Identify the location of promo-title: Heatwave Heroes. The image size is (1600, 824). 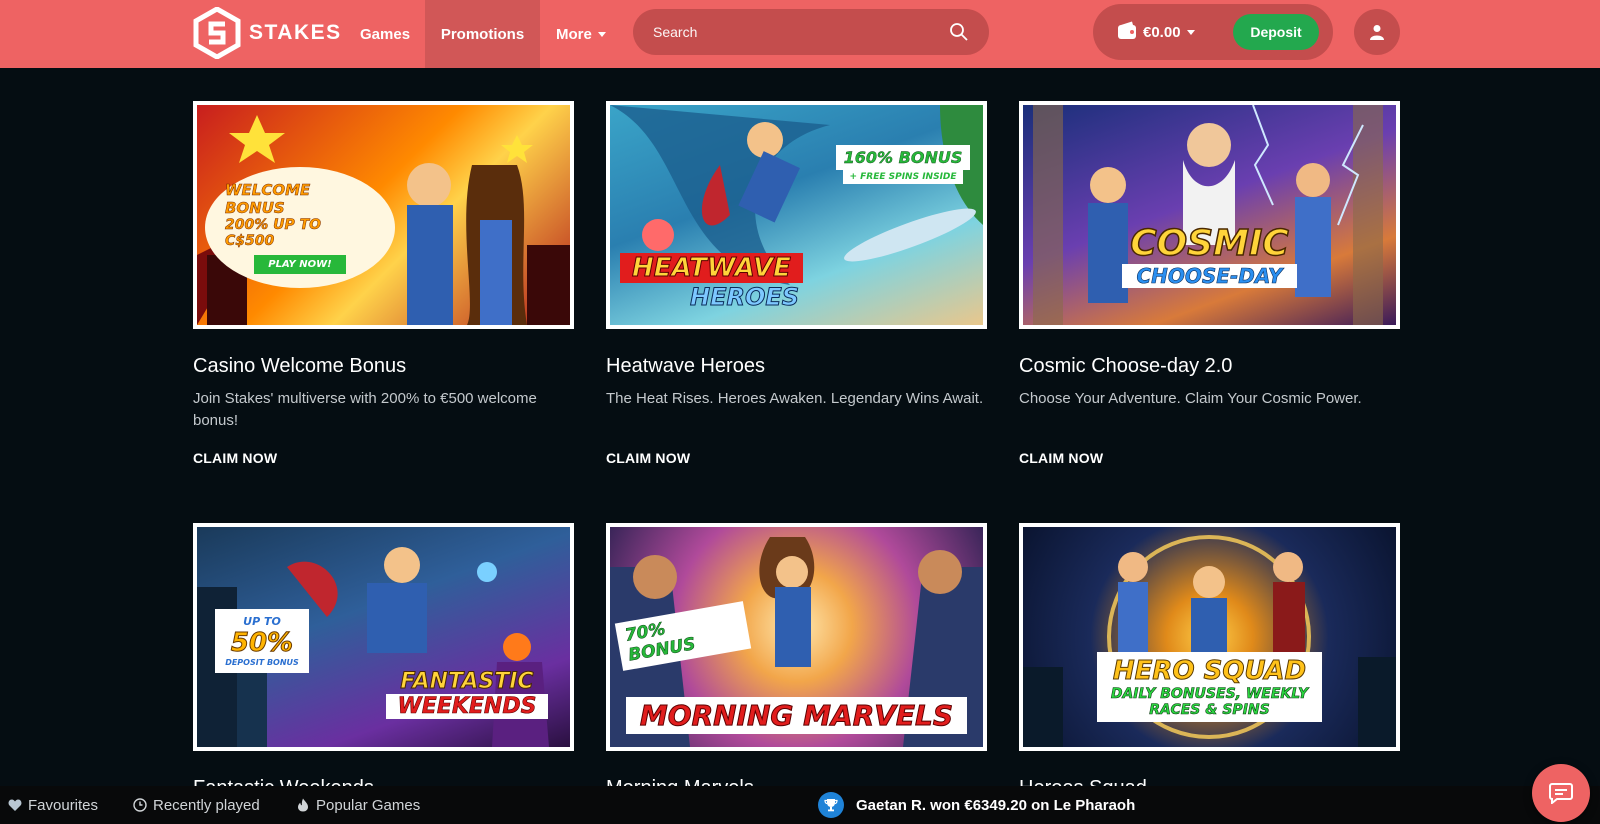
(685, 366).